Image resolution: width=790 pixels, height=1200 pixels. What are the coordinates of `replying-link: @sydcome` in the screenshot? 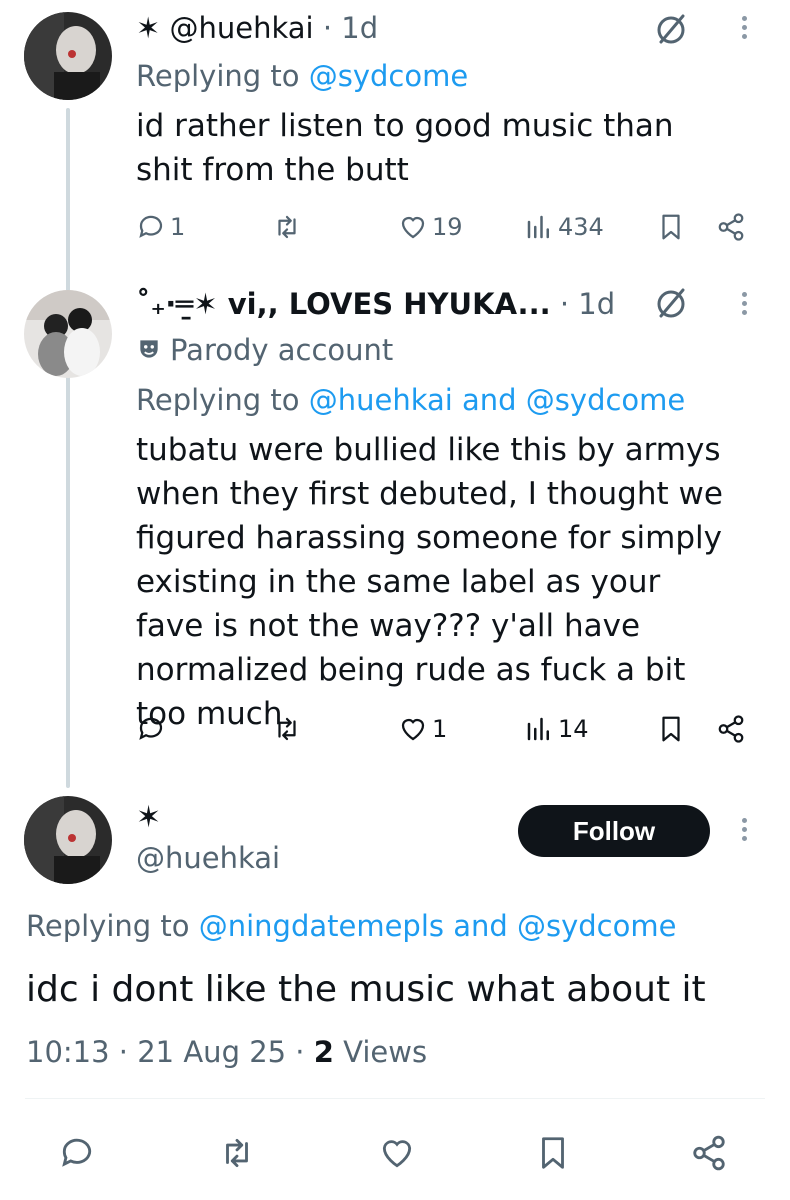 It's located at (388, 76).